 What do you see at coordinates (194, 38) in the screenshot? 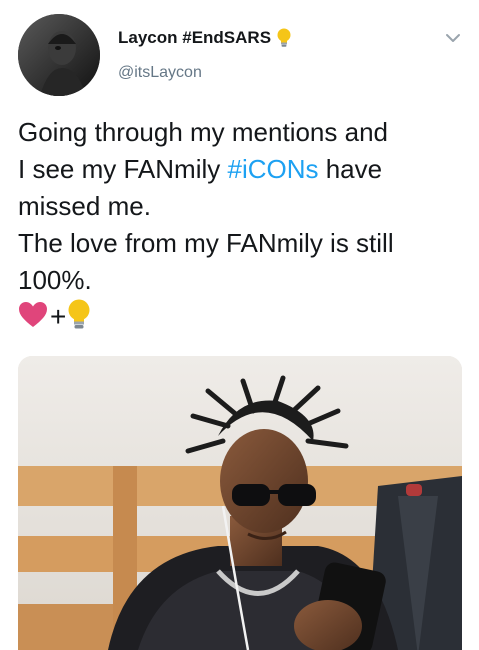
I see `author-name: Laycon #EndSARS` at bounding box center [194, 38].